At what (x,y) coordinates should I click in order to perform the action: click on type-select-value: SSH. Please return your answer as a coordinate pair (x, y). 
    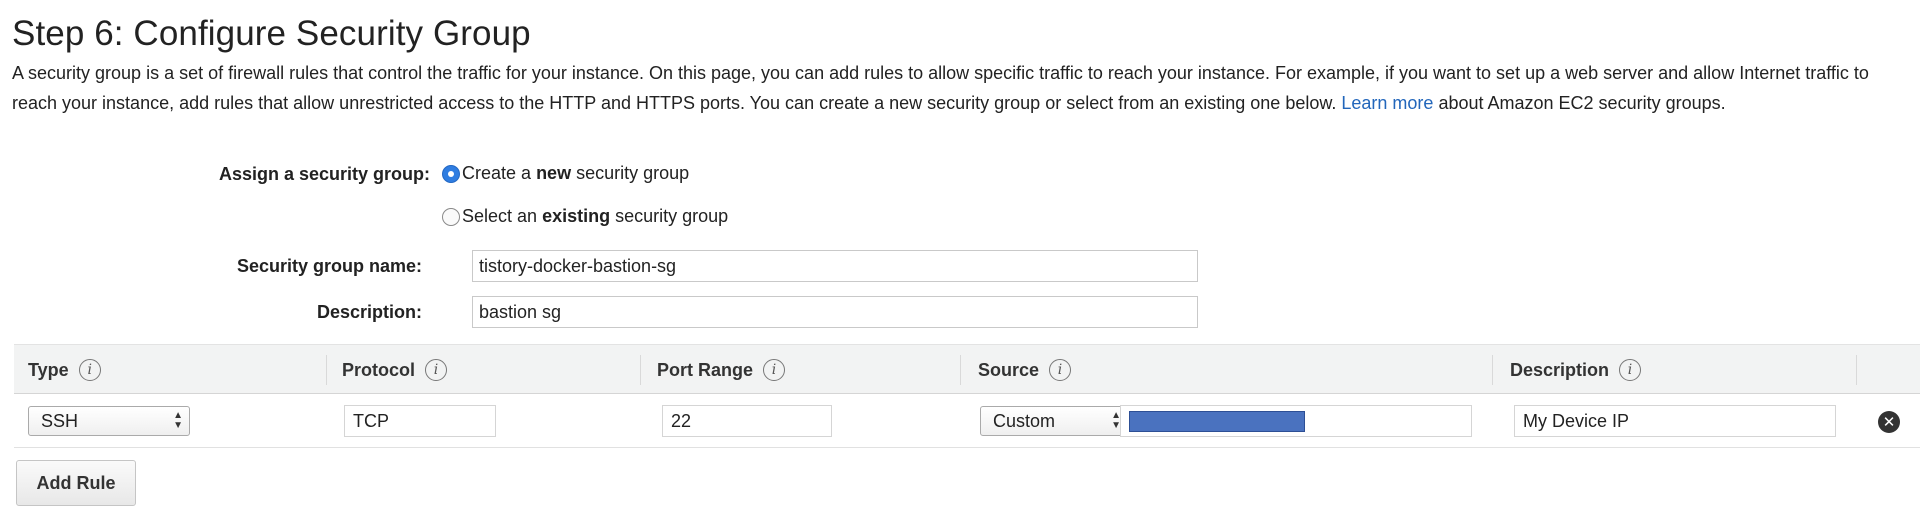
    Looking at the image, I should click on (60, 420).